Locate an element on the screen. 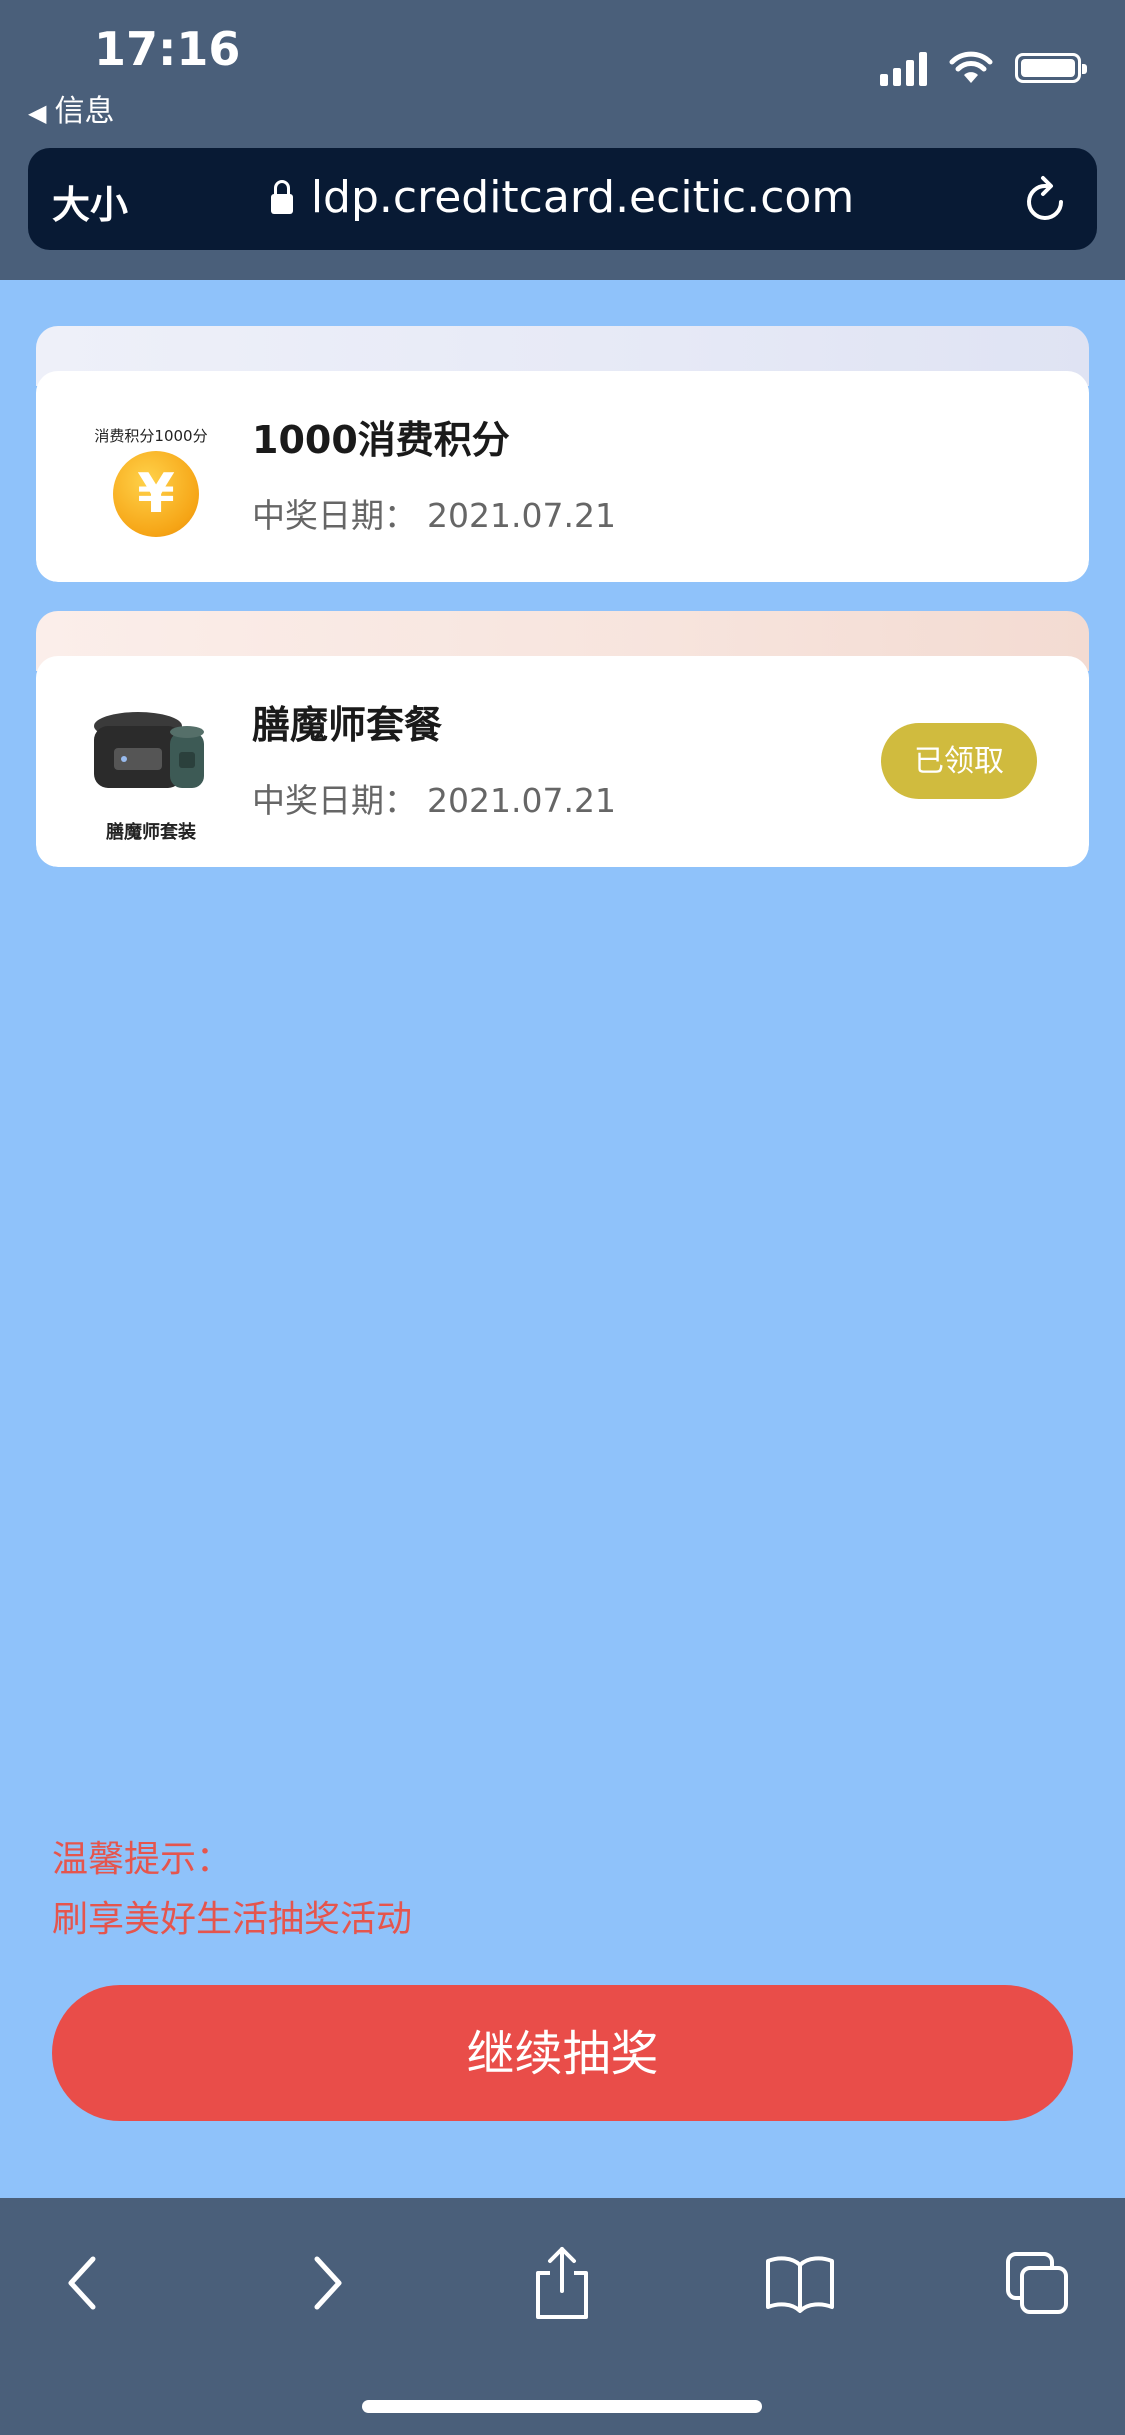 Image resolution: width=1125 pixels, height=2435 pixels. status-time: 17:16 is located at coordinates (167, 49).